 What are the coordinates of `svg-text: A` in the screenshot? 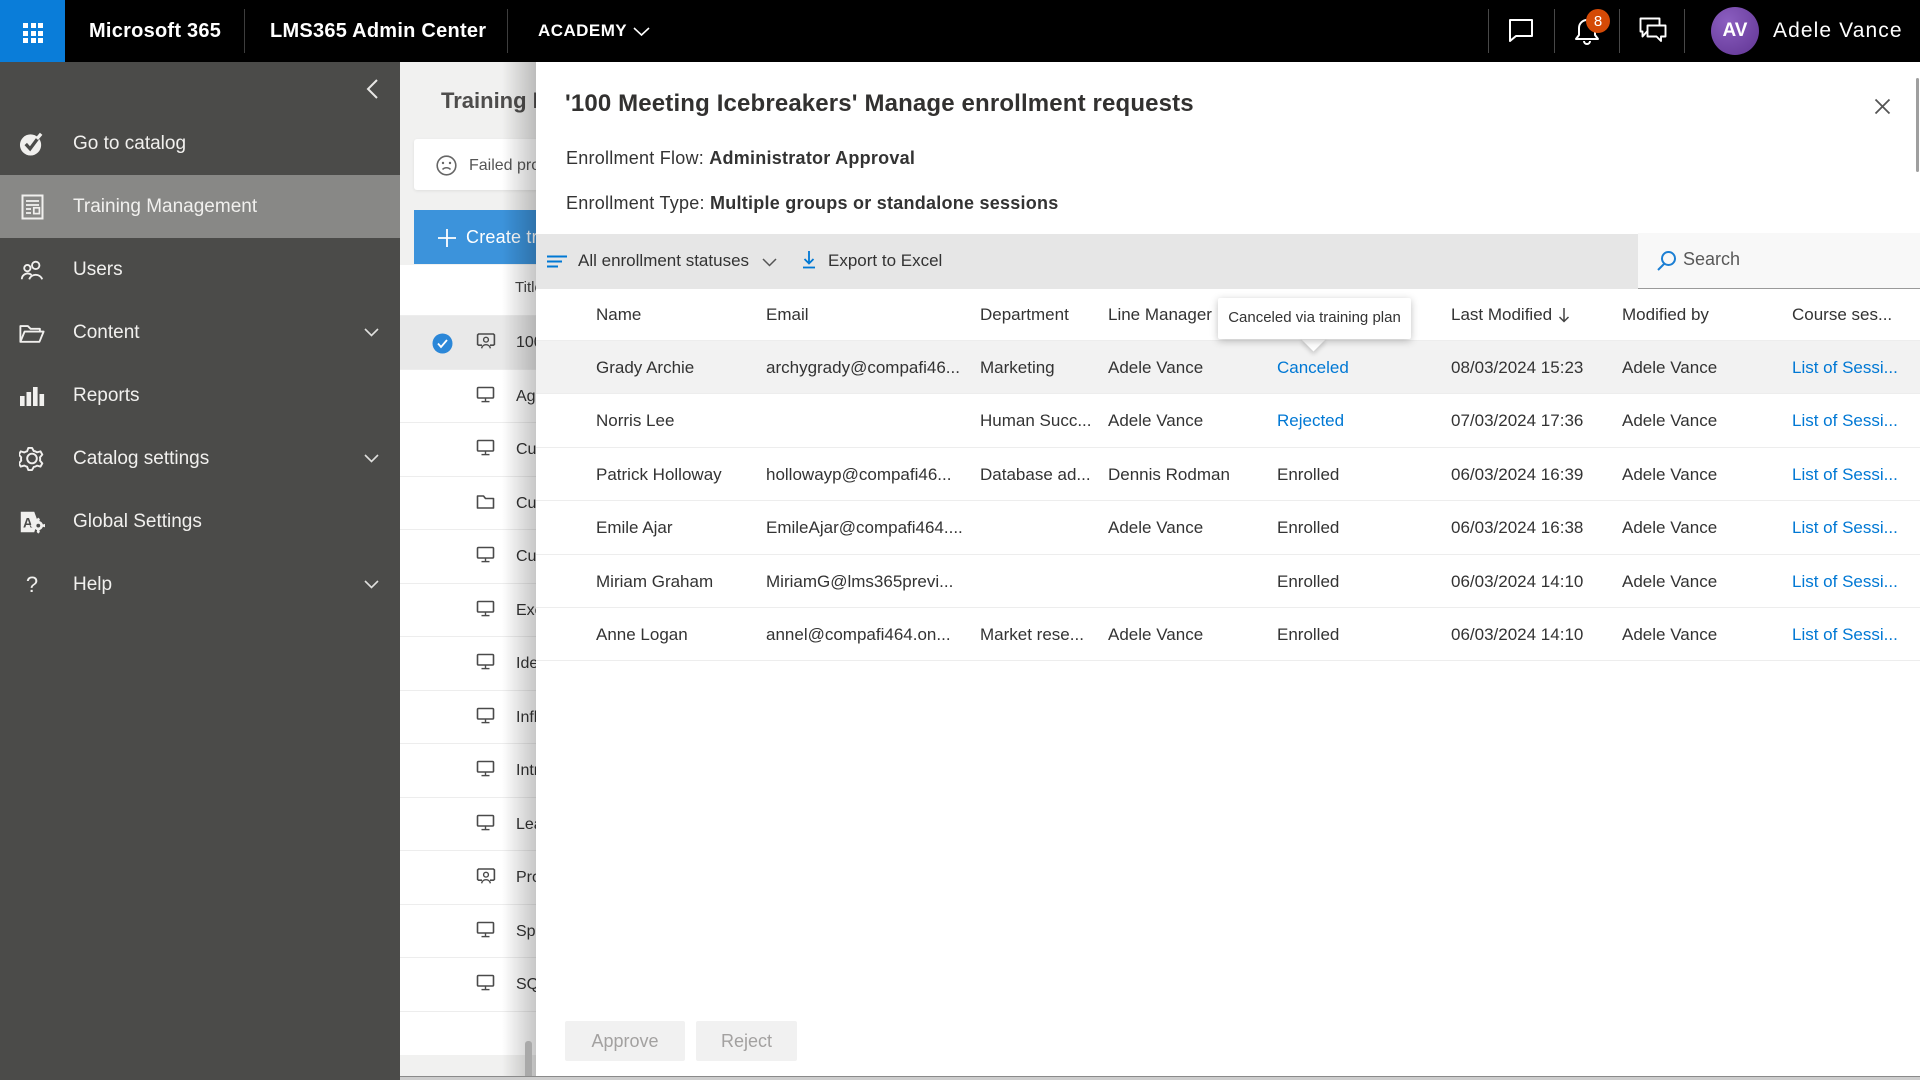 It's located at (28, 522).